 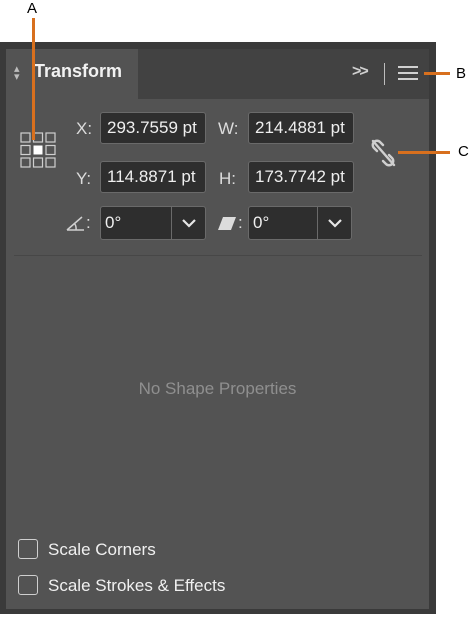 What do you see at coordinates (78, 71) in the screenshot?
I see `panel-title: Transform` at bounding box center [78, 71].